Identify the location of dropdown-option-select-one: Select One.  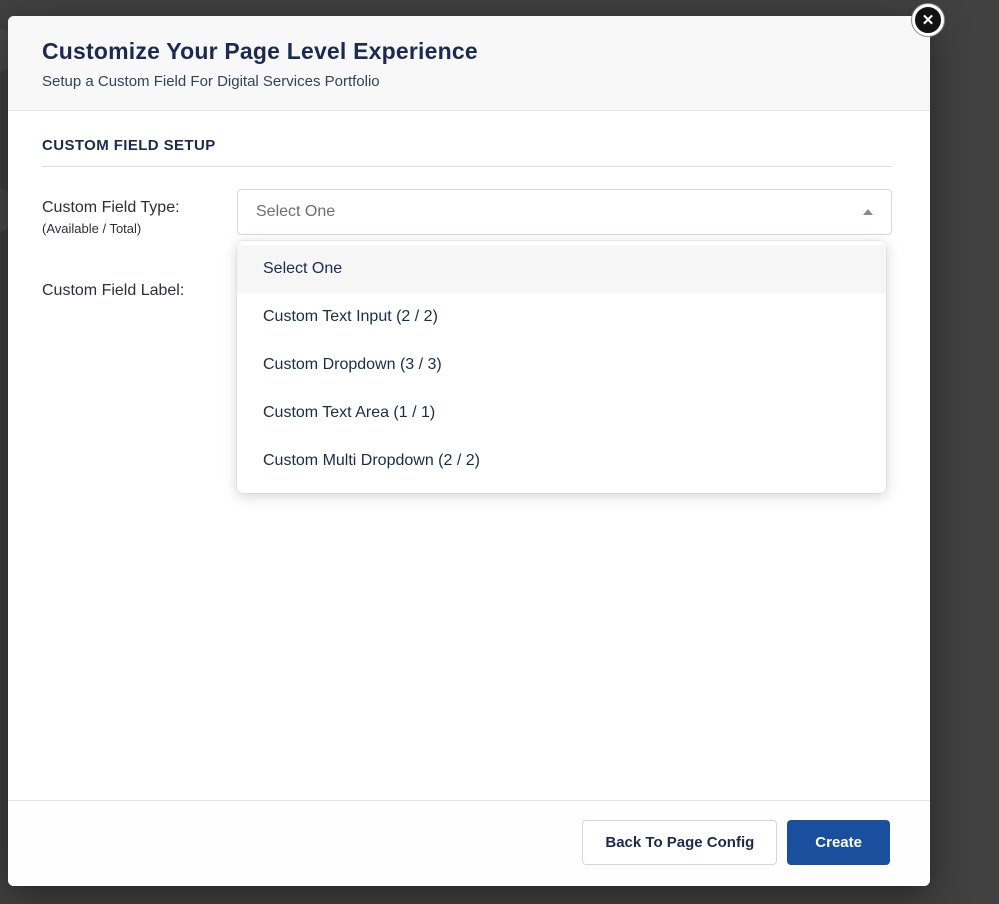
(561, 269).